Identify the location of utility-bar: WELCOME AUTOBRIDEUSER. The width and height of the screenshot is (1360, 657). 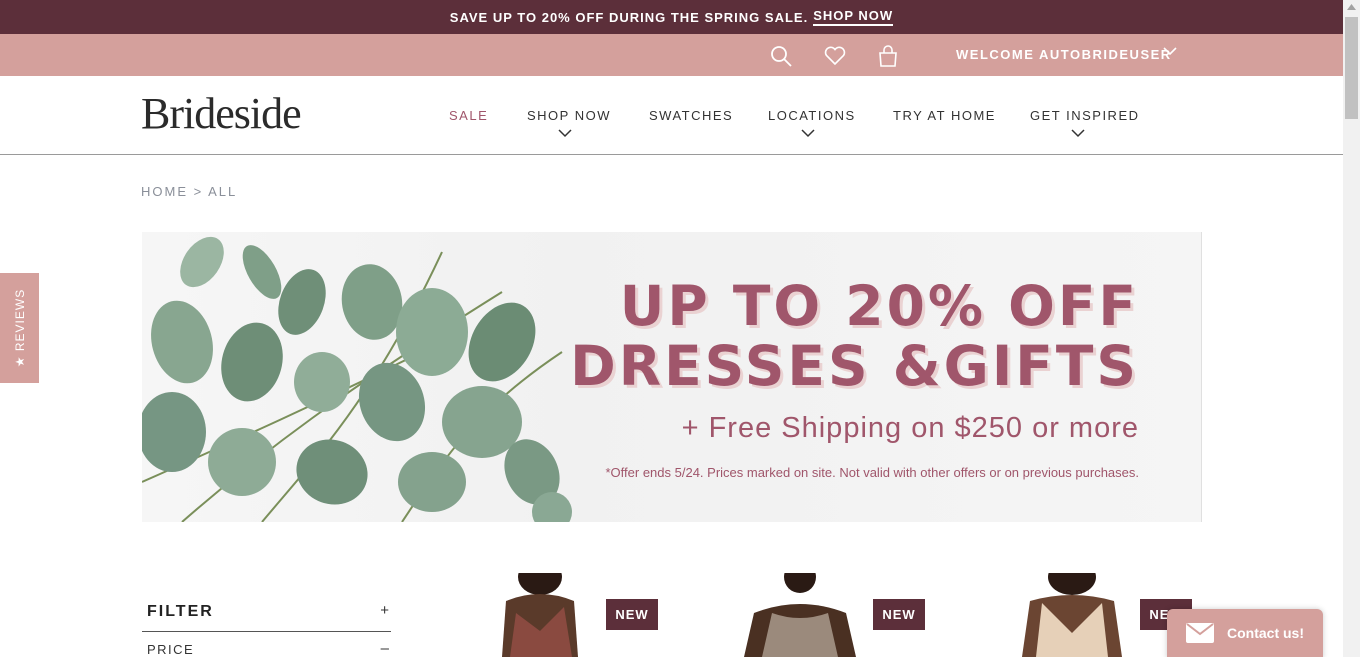
(671, 55).